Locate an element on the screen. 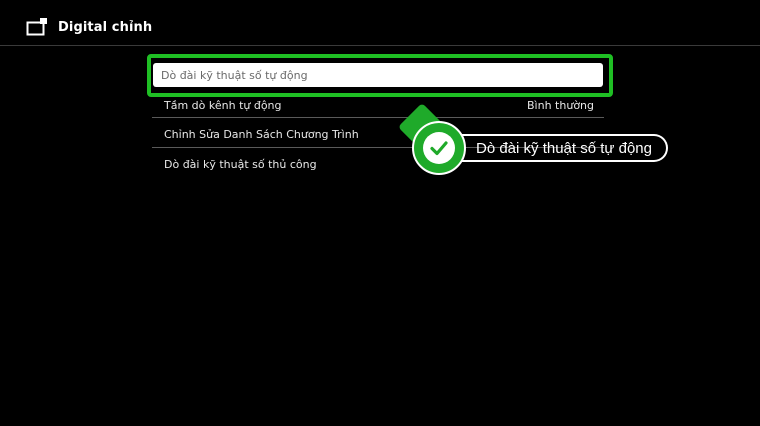  selection-highlight-box is located at coordinates (380, 75).